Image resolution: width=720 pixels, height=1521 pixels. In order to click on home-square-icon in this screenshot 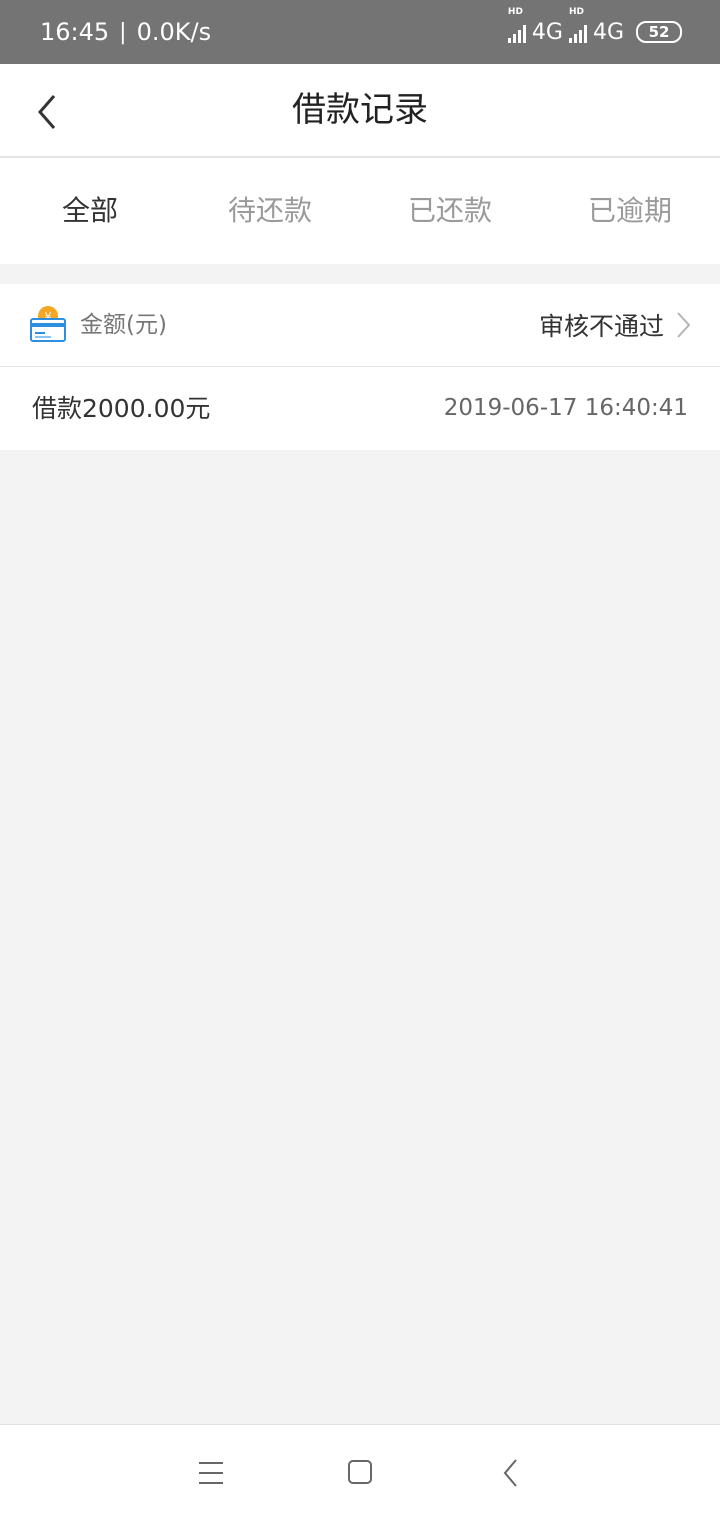, I will do `click(360, 1472)`.